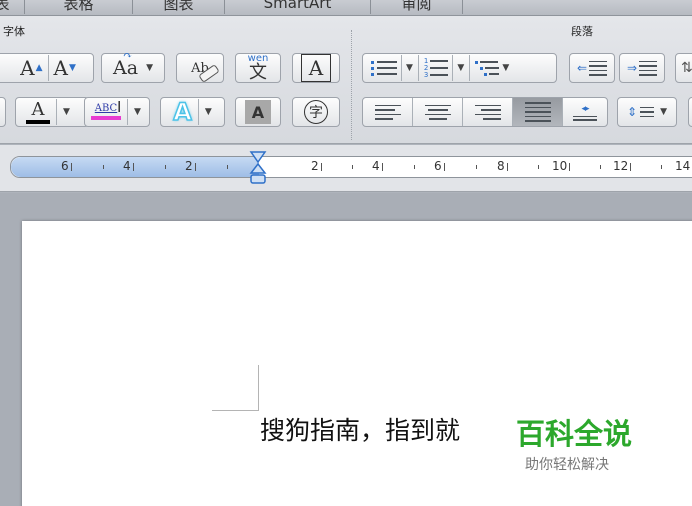 This screenshot has width=692, height=506. Describe the element at coordinates (641, 112) in the screenshot. I see `line-spacing-icon: ⇕` at that location.